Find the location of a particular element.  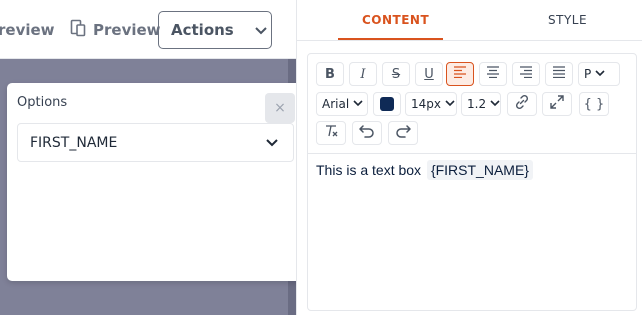

font-family-select: Arial is located at coordinates (342, 104).